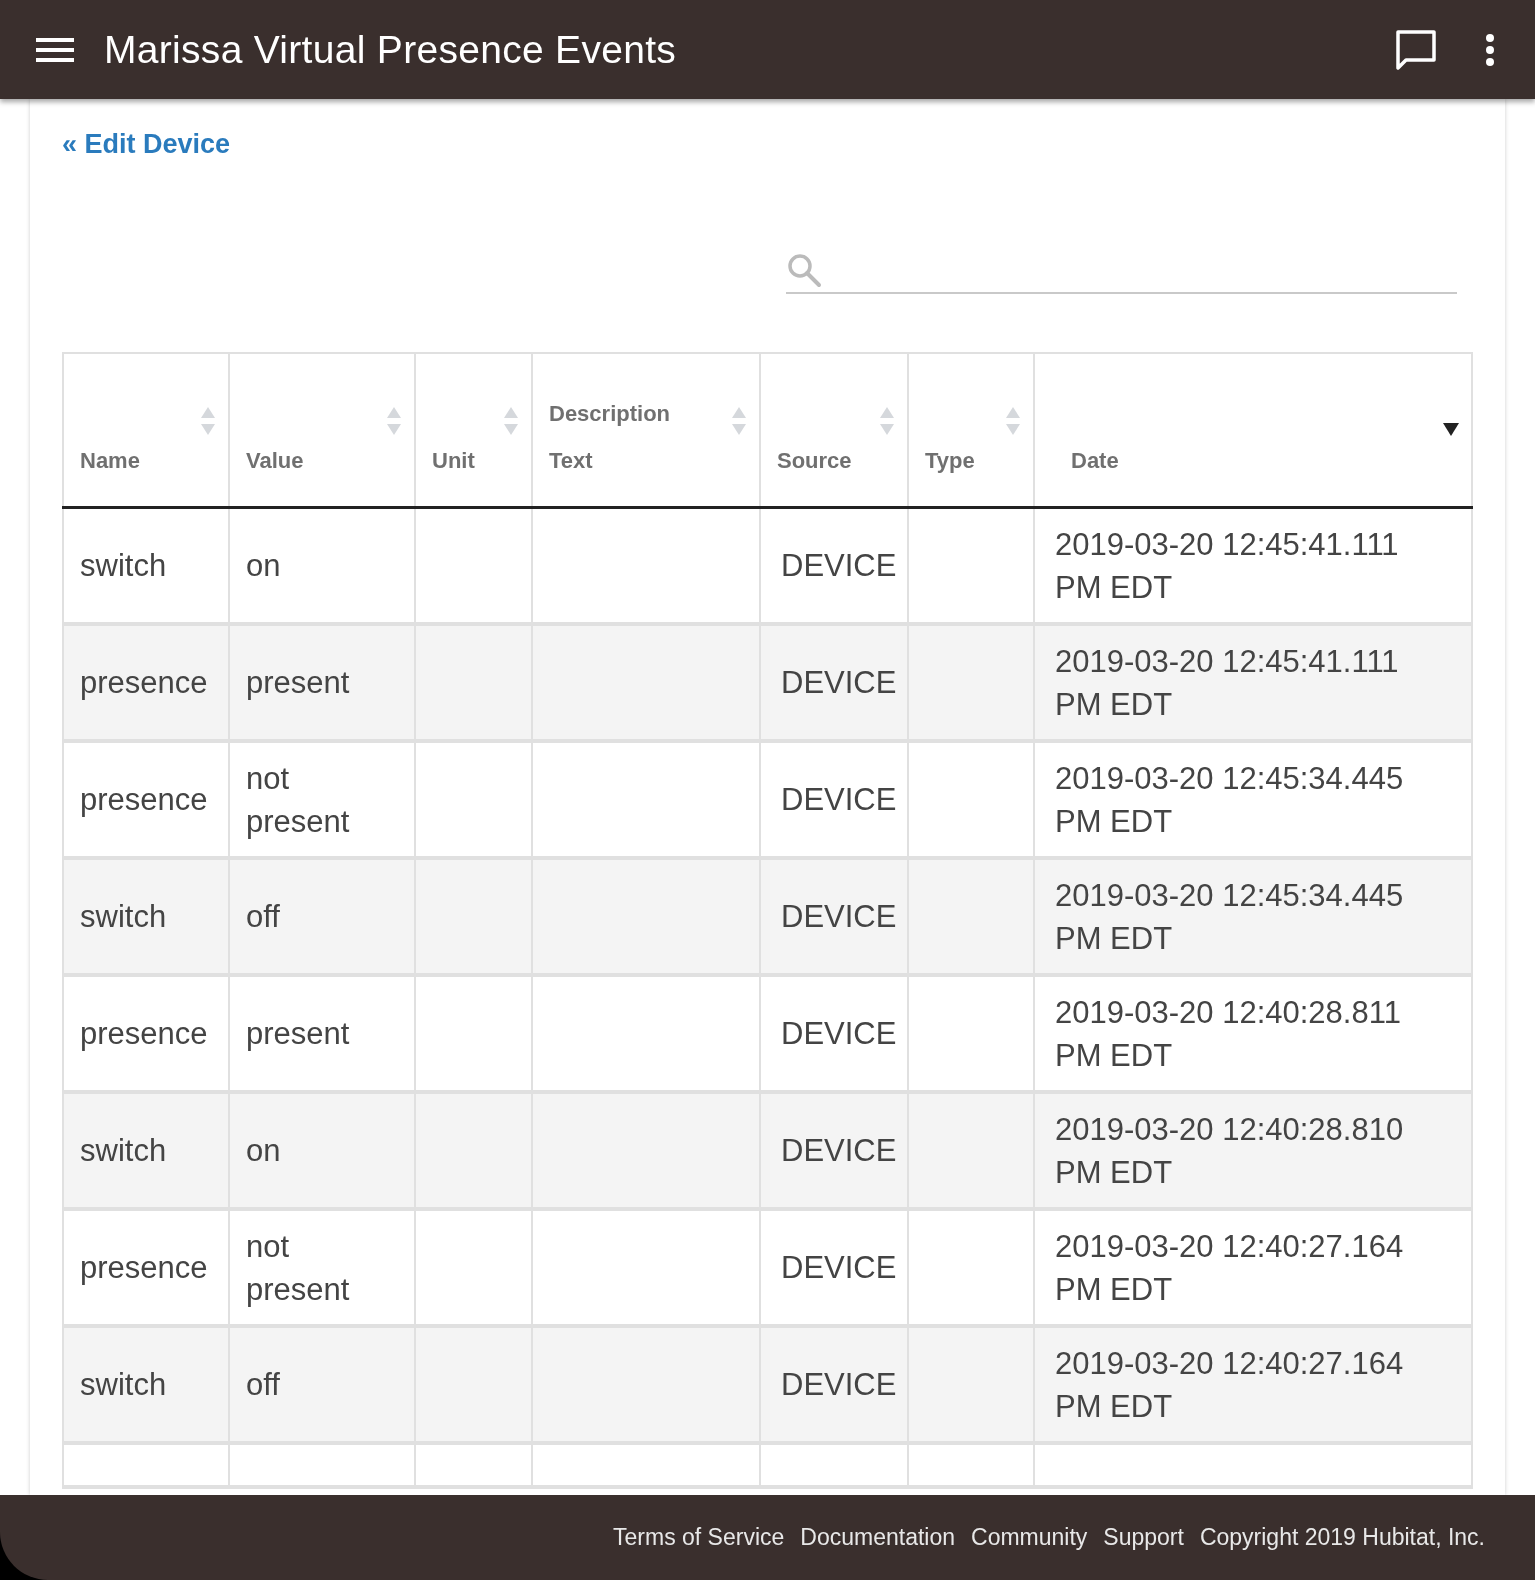 This screenshot has width=1535, height=1580. What do you see at coordinates (1228, 1033) in the screenshot?
I see `table-cell: 2019-03-20 12:40:28.811 PM EDT` at bounding box center [1228, 1033].